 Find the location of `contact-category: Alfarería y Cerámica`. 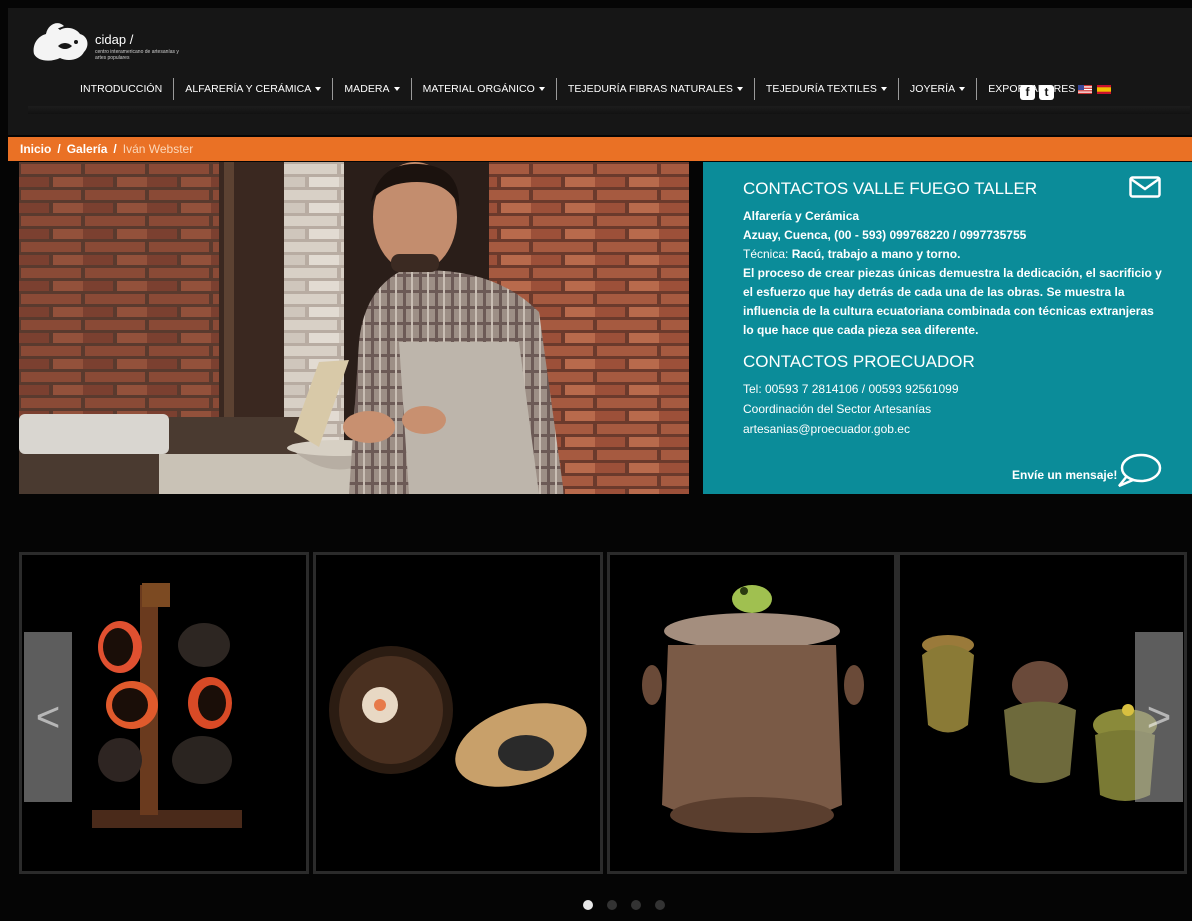

contact-category: Alfarería y Cerámica is located at coordinates (801, 216).